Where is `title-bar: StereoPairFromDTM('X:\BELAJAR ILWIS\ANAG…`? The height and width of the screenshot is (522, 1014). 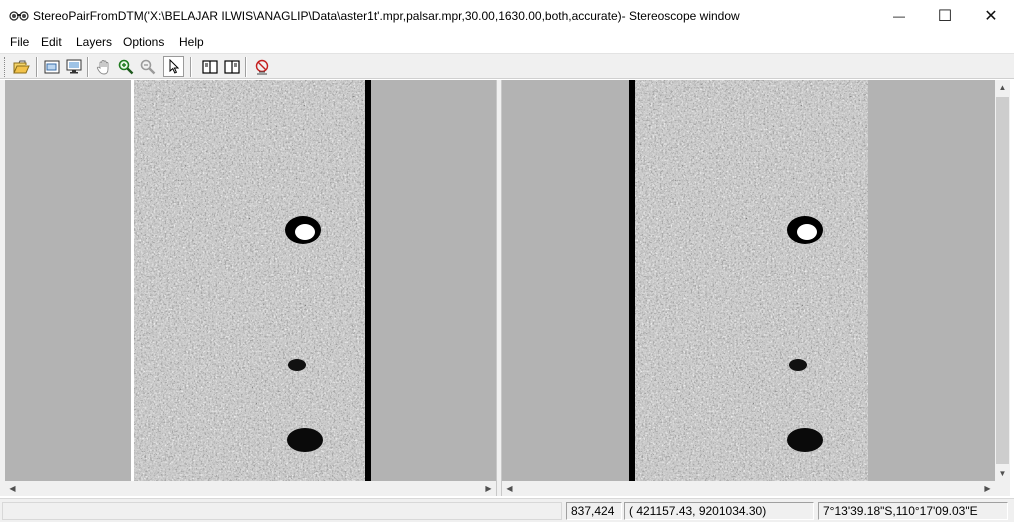 title-bar: StereoPairFromDTM('X:\BELAJAR ILWIS\ANAG… is located at coordinates (507, 16).